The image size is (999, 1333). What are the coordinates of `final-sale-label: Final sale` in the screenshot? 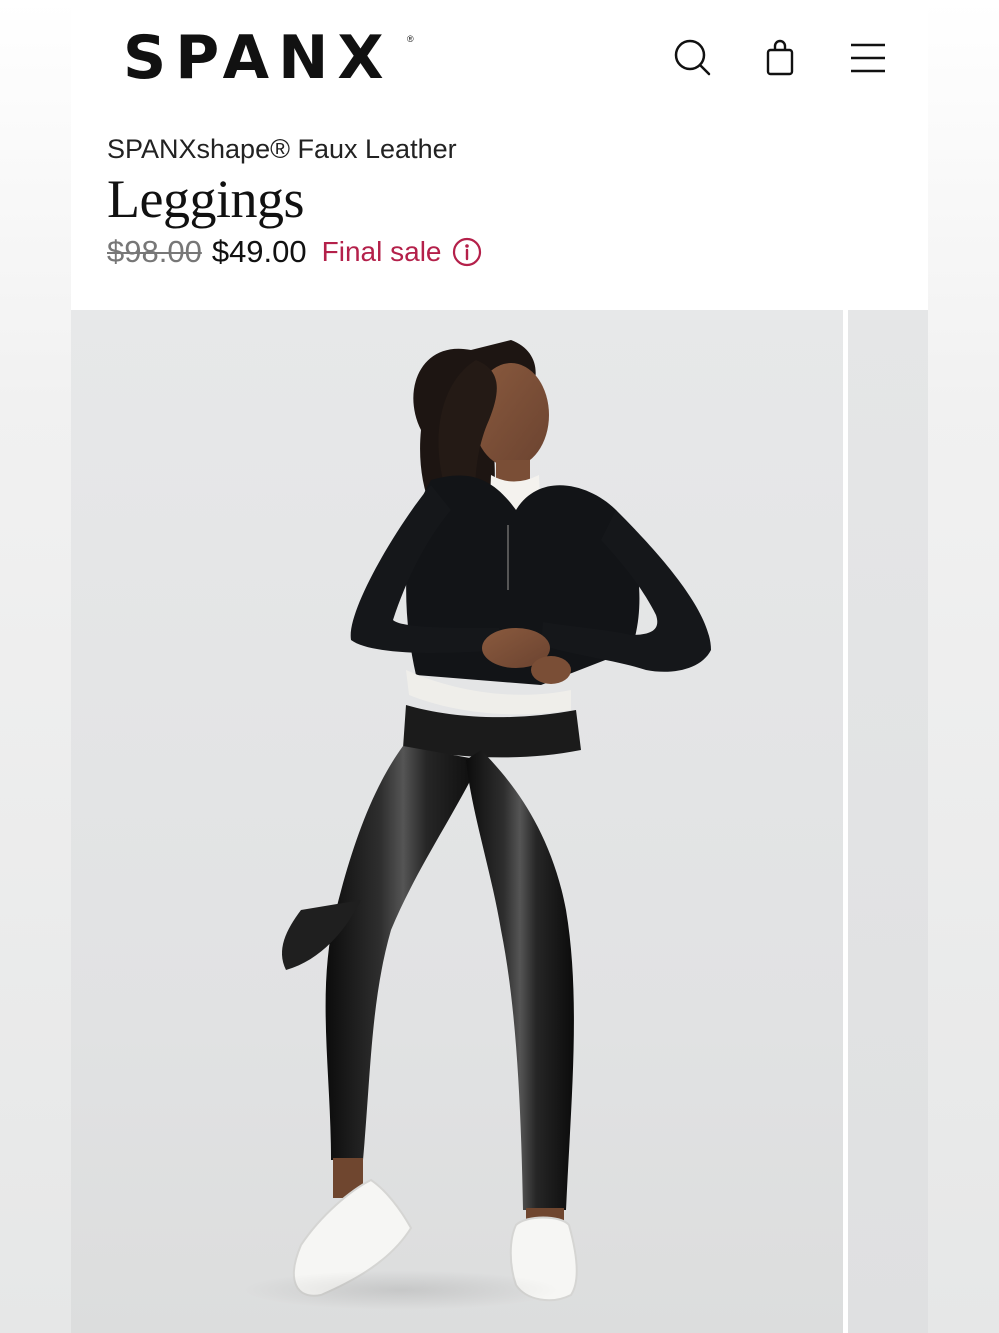 It's located at (381, 251).